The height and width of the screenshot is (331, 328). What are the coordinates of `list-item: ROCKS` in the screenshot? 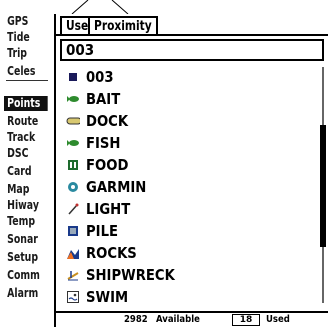 It's located at (185, 253).